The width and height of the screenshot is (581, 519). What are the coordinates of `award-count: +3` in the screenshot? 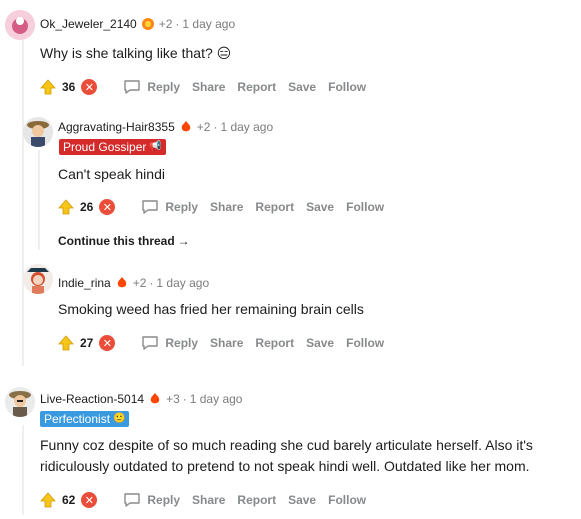 It's located at (173, 399).